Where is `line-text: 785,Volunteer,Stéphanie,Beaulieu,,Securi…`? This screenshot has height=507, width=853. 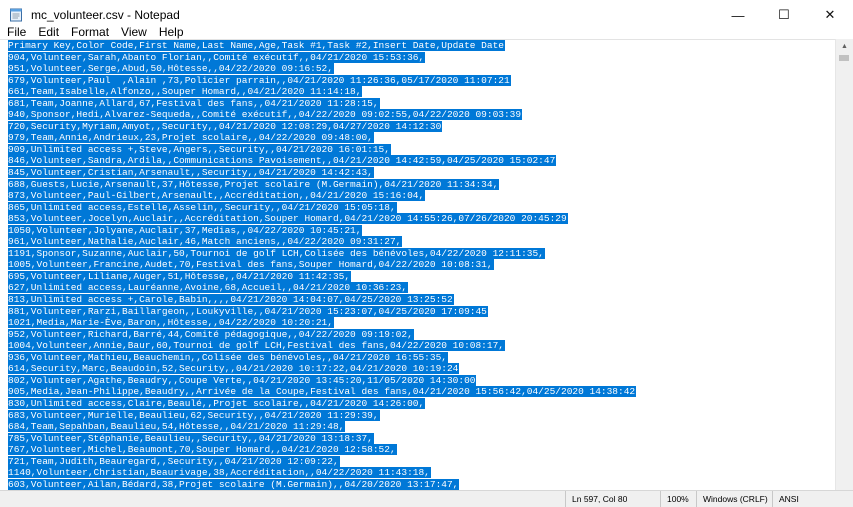 line-text: 785,Volunteer,Stéphanie,Beaulieu,,Securi… is located at coordinates (191, 438).